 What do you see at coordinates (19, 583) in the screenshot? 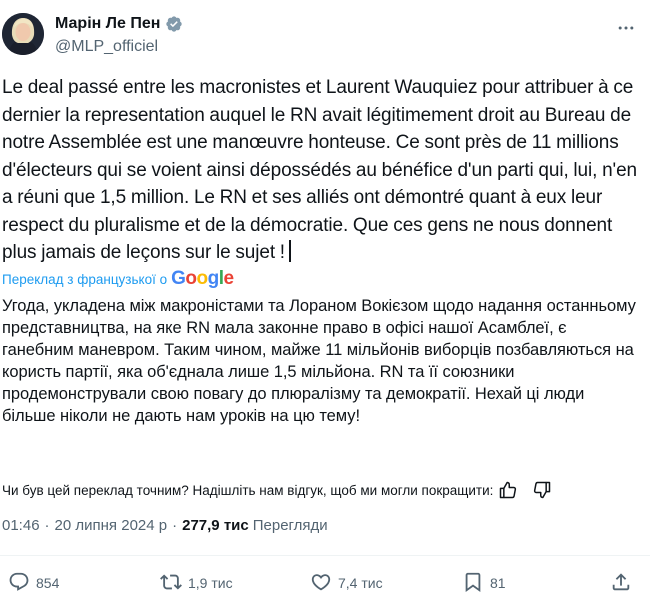
I see `reply-icon` at bounding box center [19, 583].